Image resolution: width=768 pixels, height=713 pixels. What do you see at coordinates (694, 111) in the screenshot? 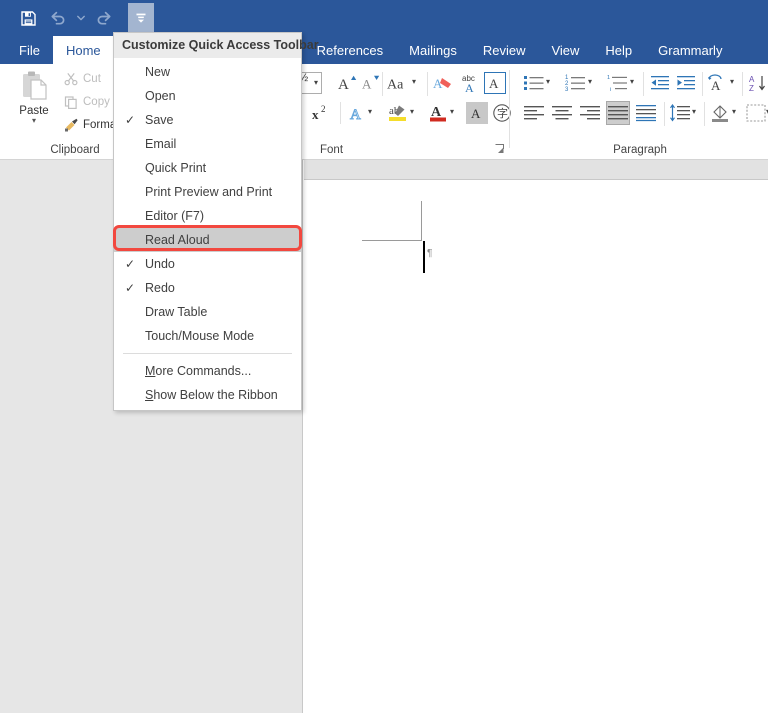
I see `line-spacing-caret-icon: ▾` at bounding box center [694, 111].